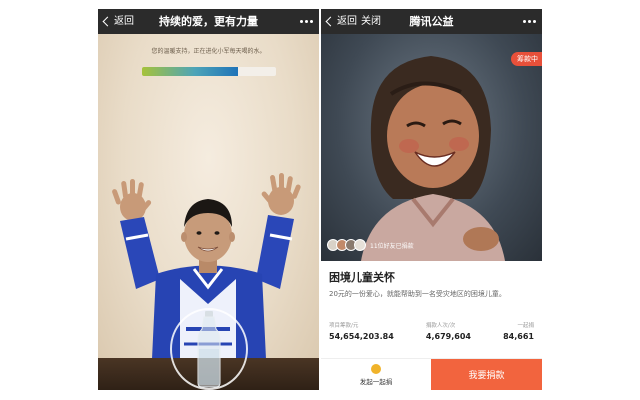 This screenshot has width=640, height=400. What do you see at coordinates (525, 326) in the screenshot?
I see `stat-label: 一起捐` at bounding box center [525, 326].